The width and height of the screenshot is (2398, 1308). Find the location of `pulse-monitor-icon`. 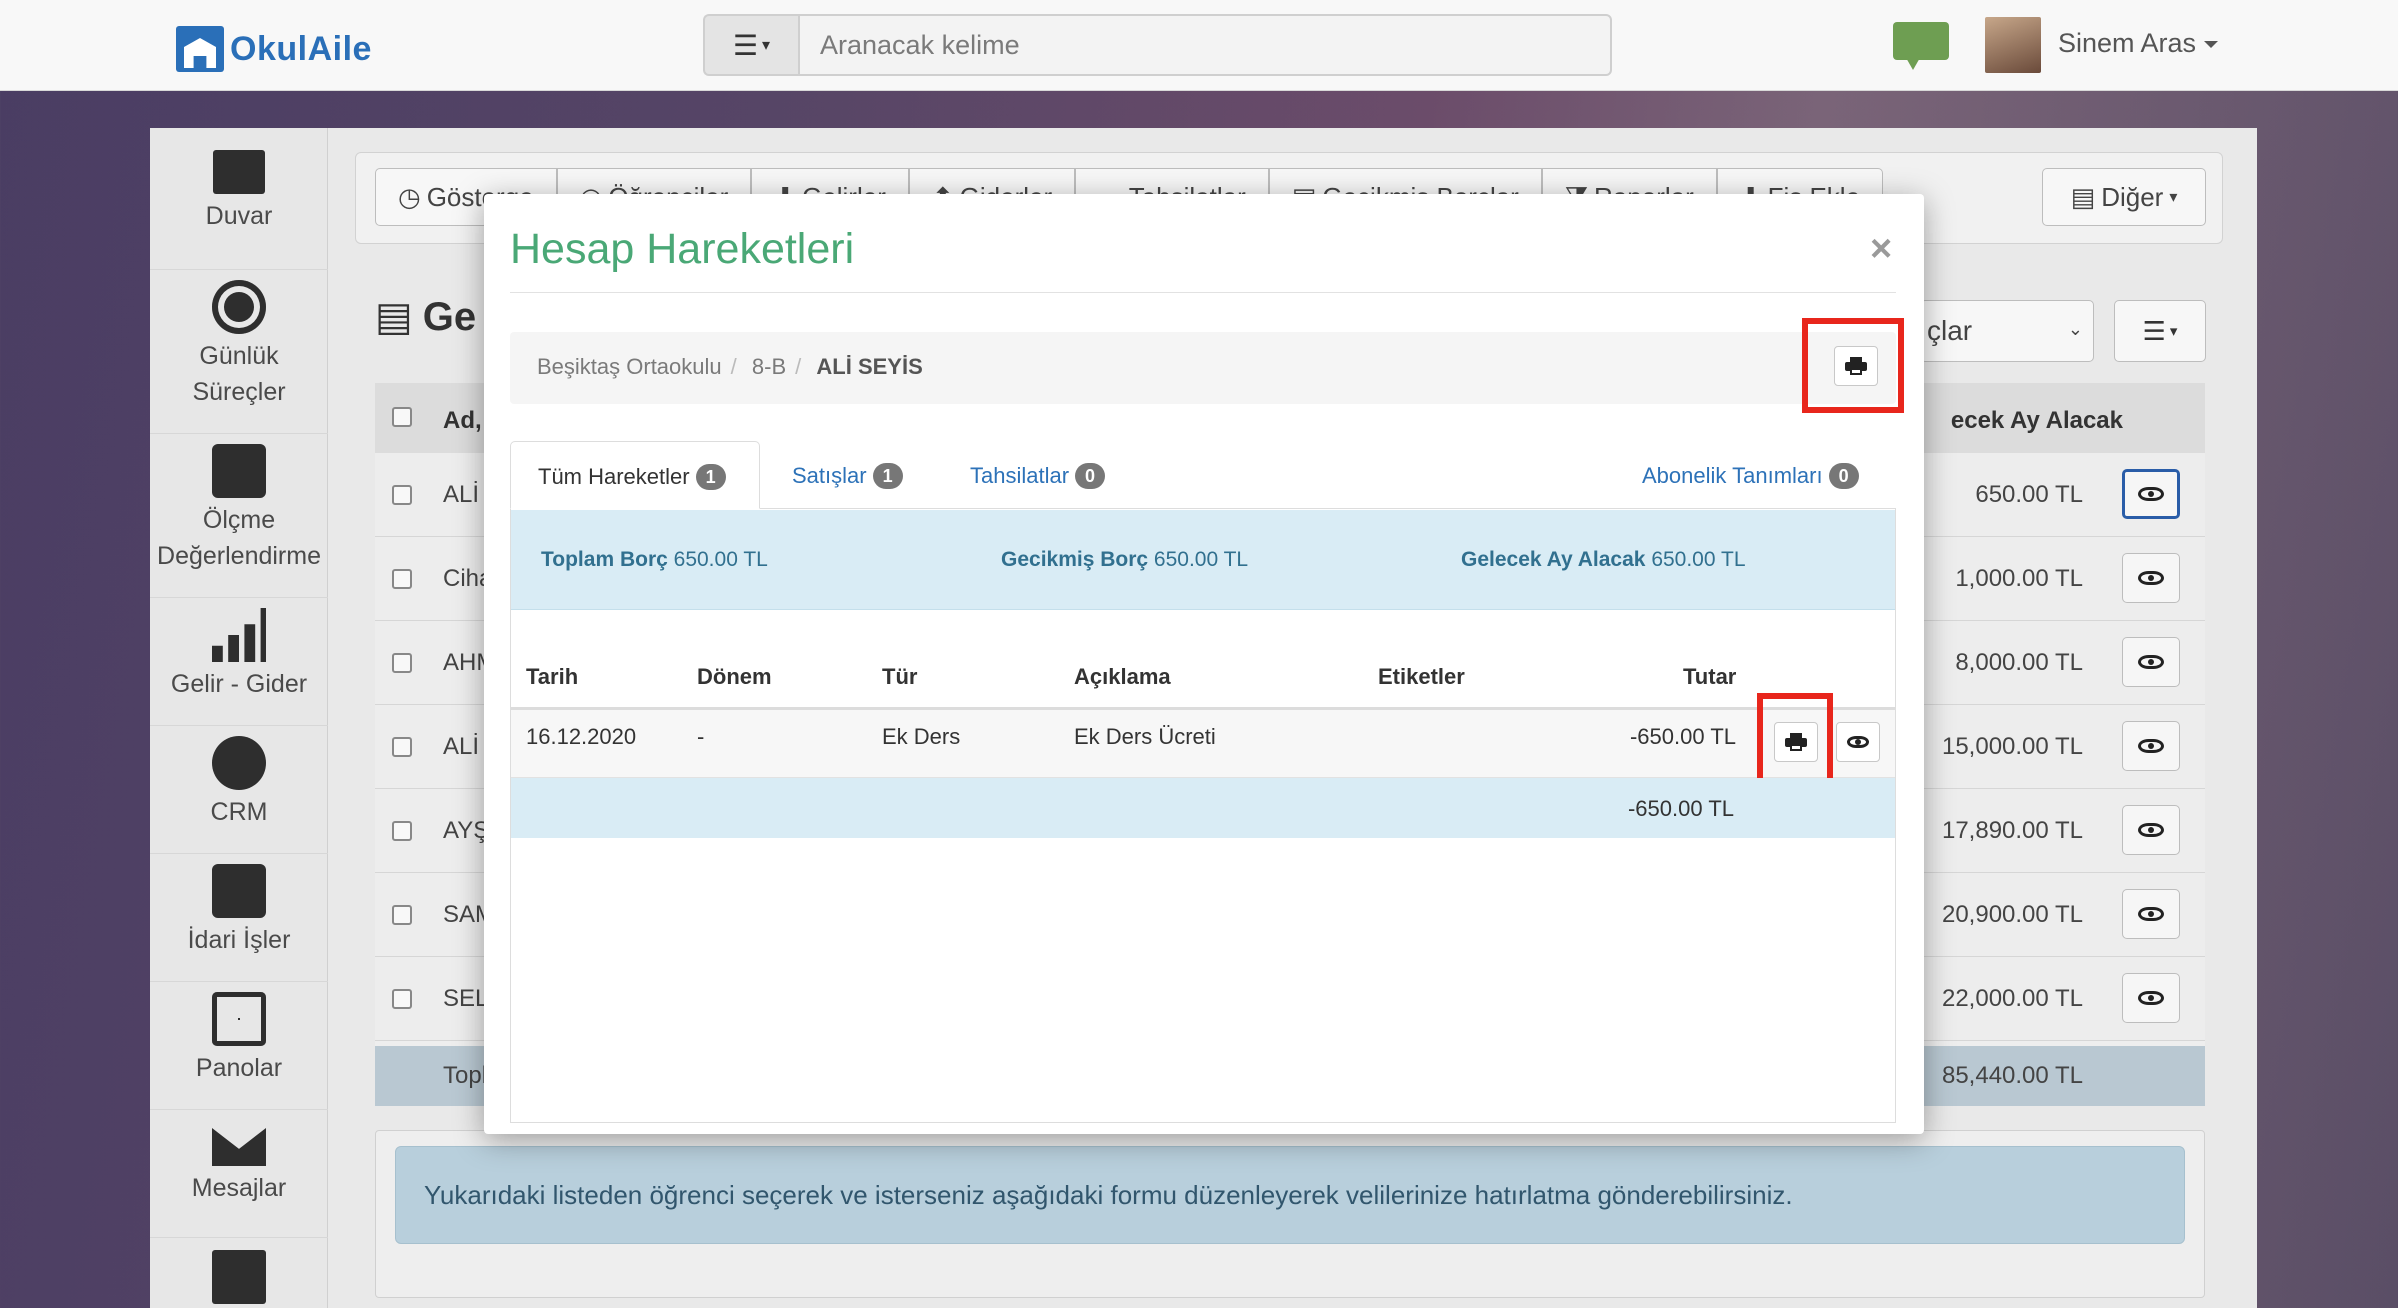

pulse-monitor-icon is located at coordinates (239, 471).